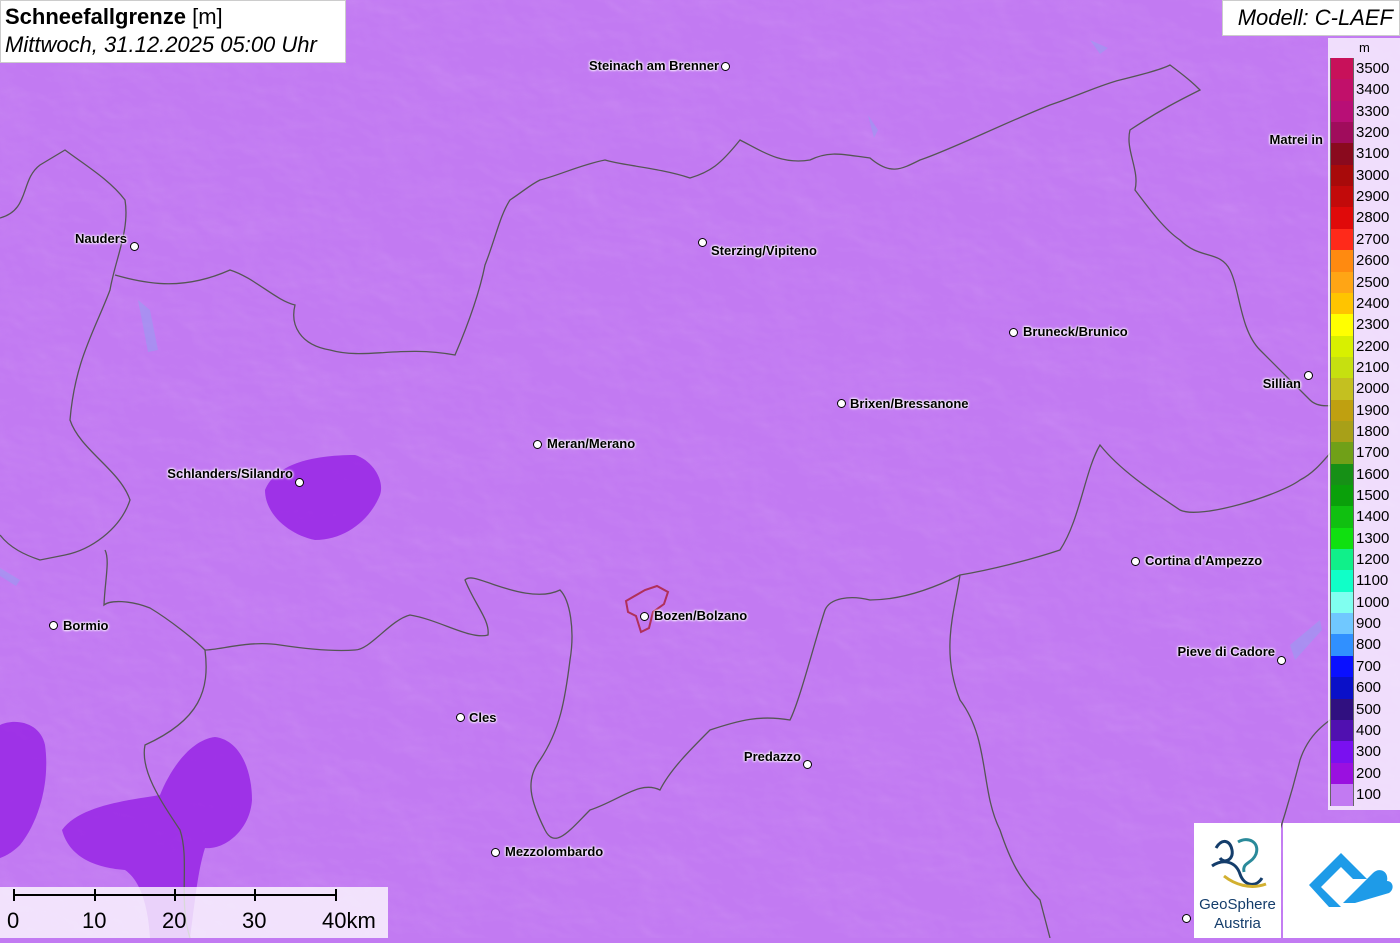 The height and width of the screenshot is (943, 1400). What do you see at coordinates (1369, 688) in the screenshot?
I see `legend-label-600: 600` at bounding box center [1369, 688].